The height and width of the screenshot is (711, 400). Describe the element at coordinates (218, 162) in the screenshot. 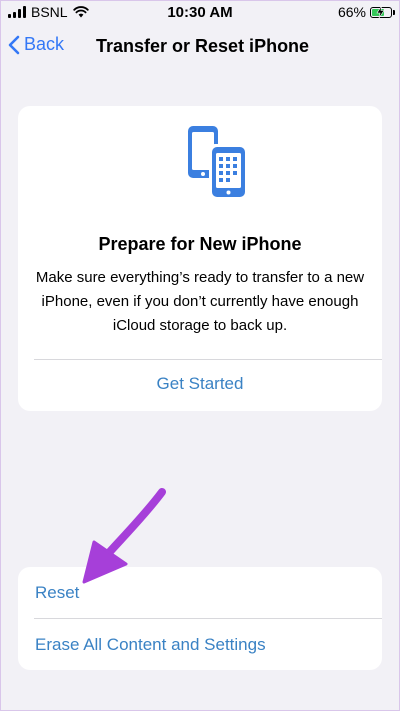

I see `phones-transfer-icon` at that location.